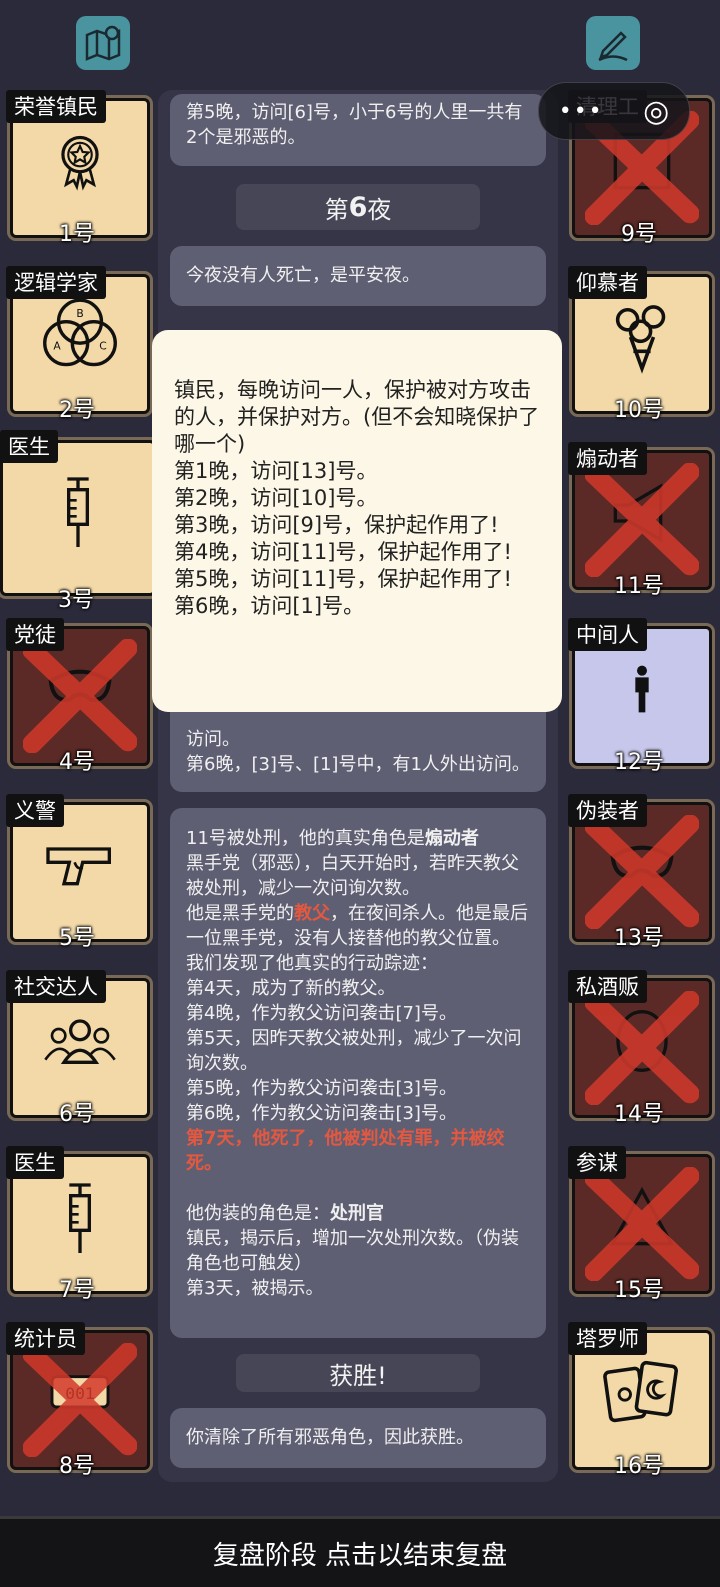  I want to click on role-name-label: 统计员, so click(45, 1338).